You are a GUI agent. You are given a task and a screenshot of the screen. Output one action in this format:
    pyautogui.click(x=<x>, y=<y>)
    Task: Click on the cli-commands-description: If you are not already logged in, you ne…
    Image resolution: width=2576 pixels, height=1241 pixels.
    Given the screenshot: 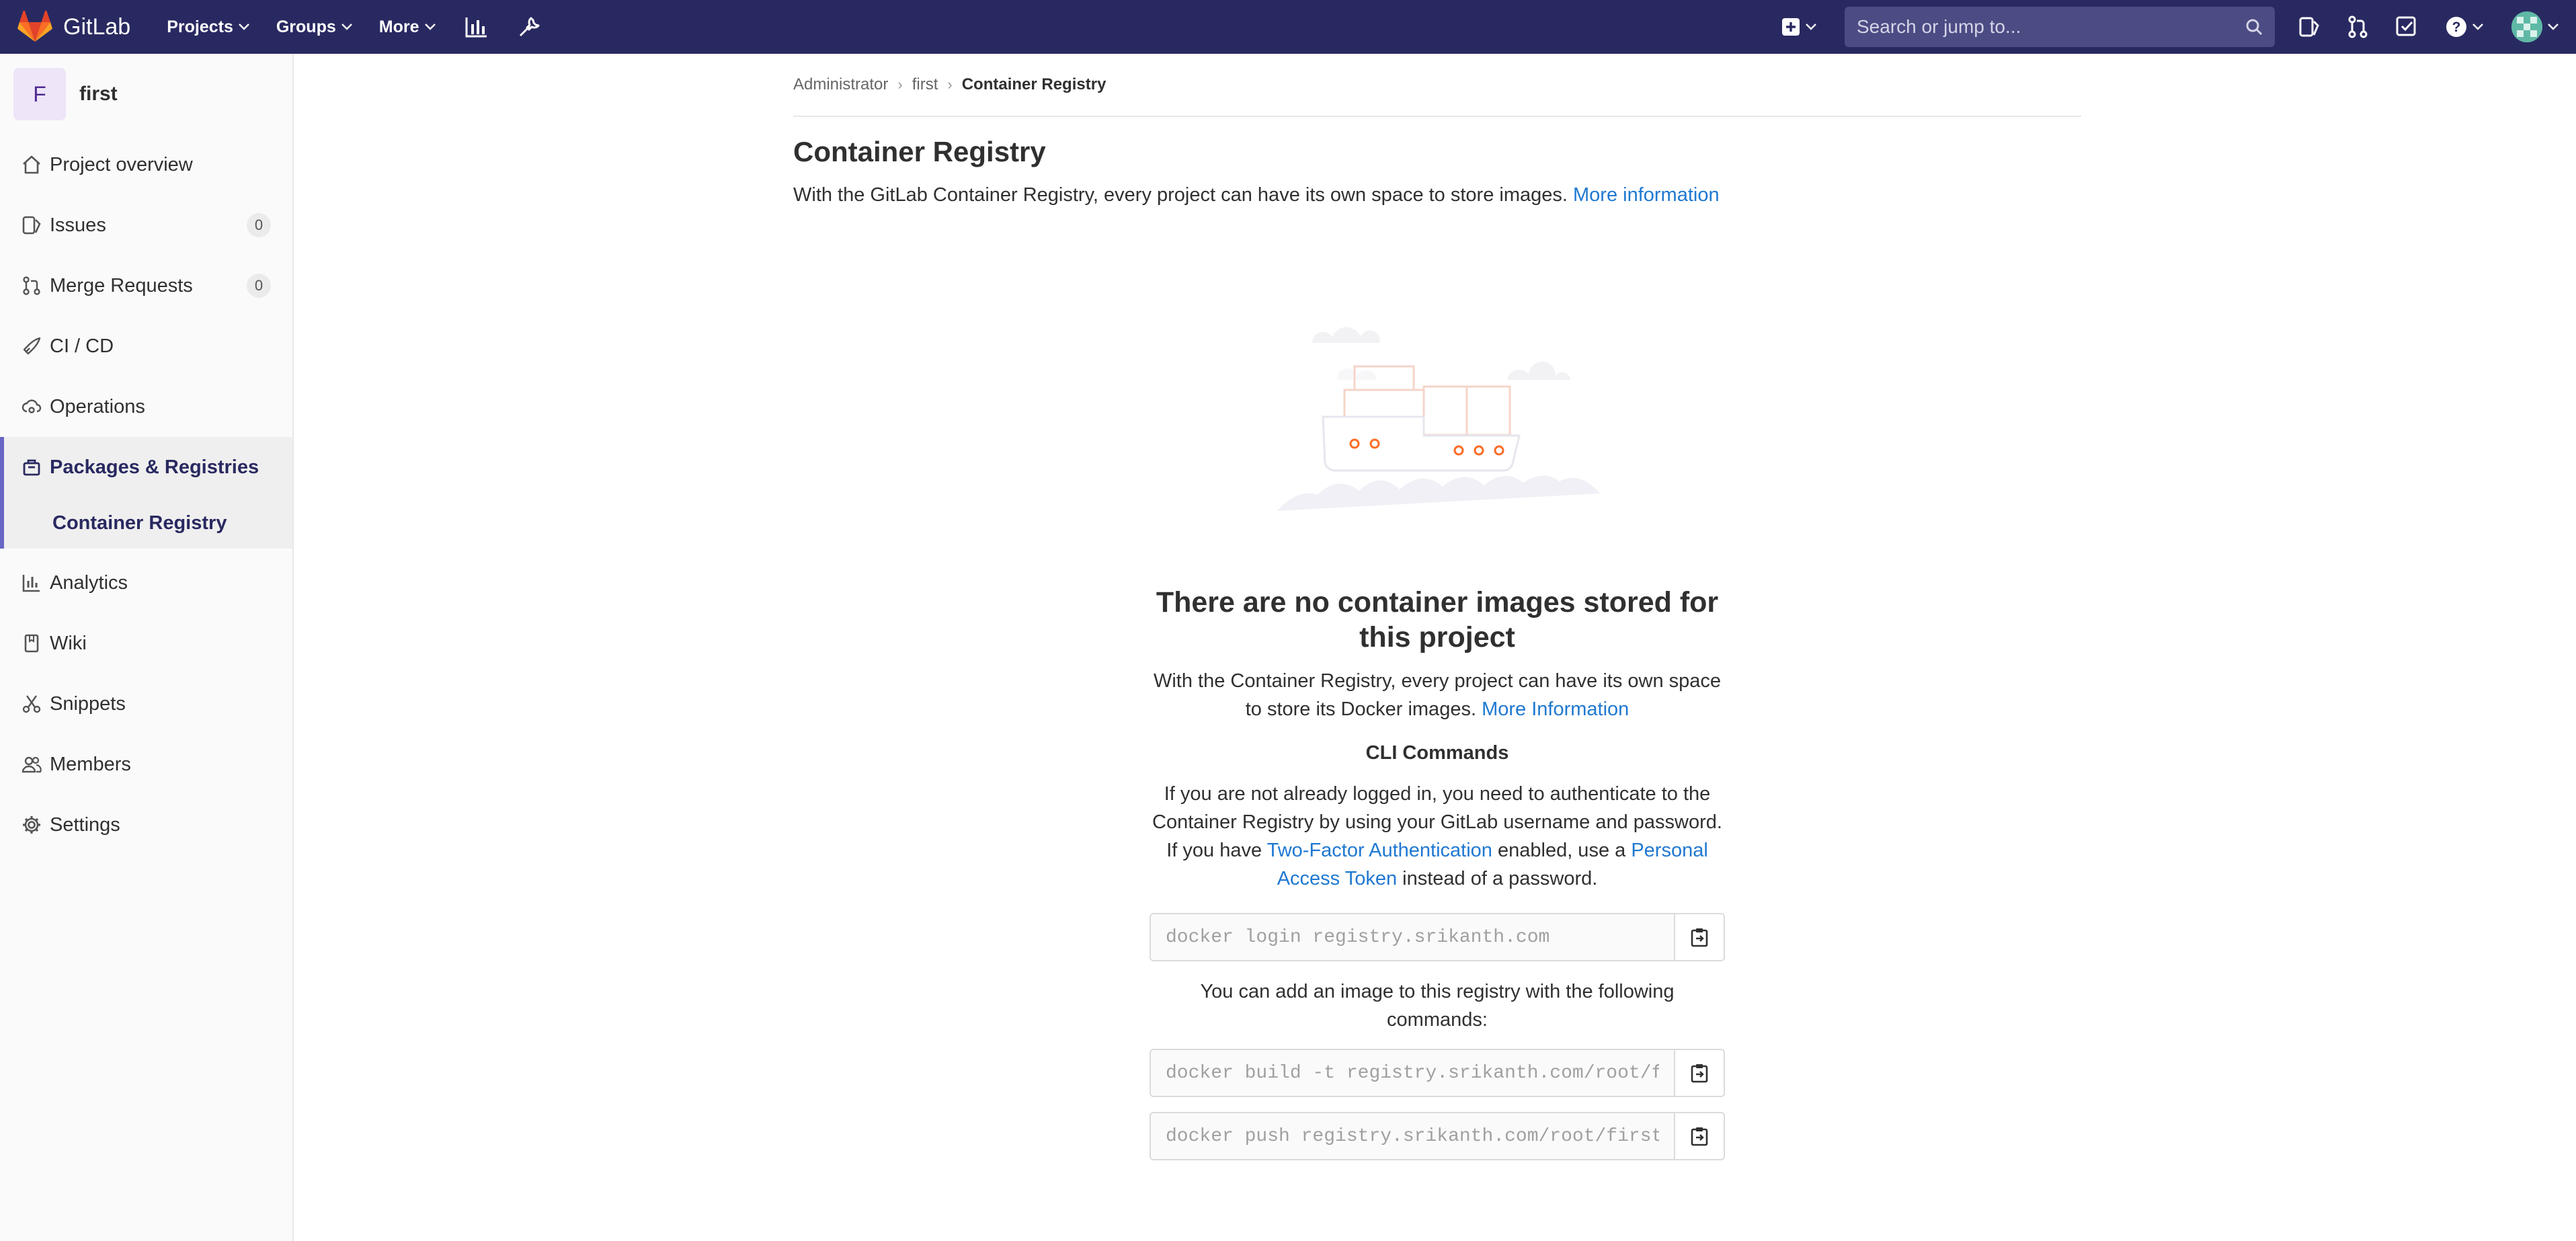 What is the action you would take?
    pyautogui.click(x=1437, y=836)
    